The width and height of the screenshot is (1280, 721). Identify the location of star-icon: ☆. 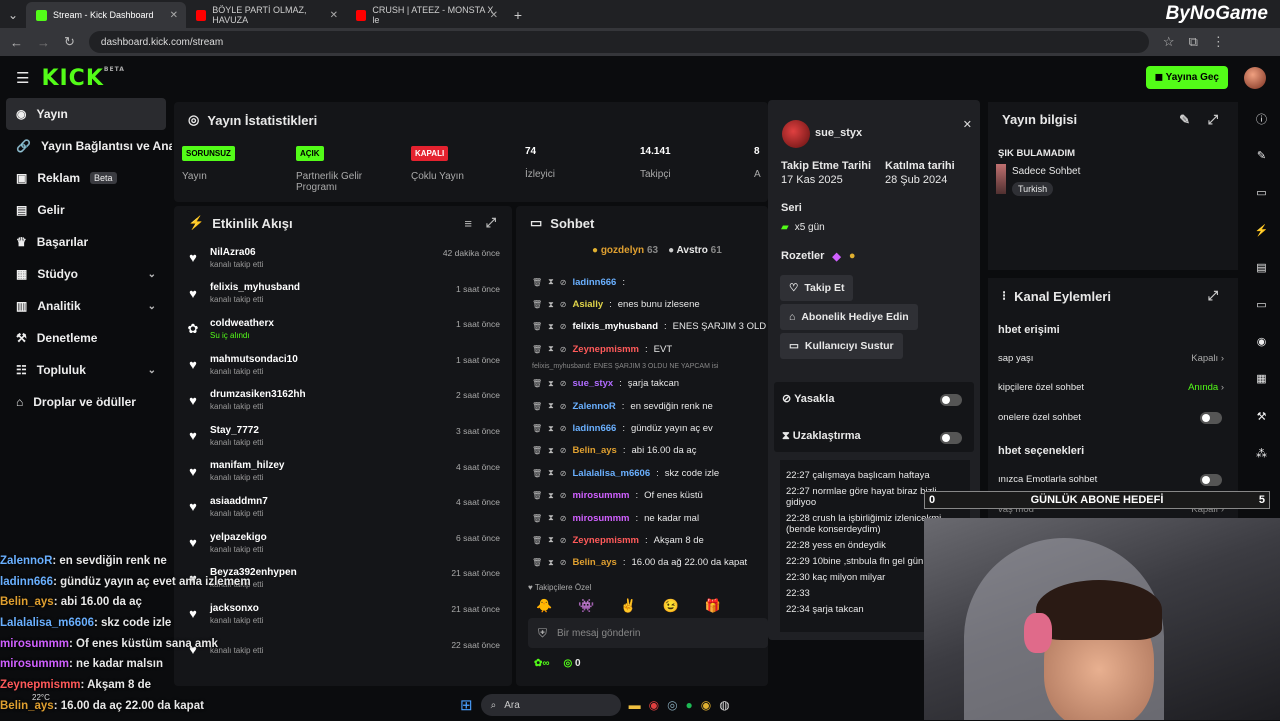
(1169, 42).